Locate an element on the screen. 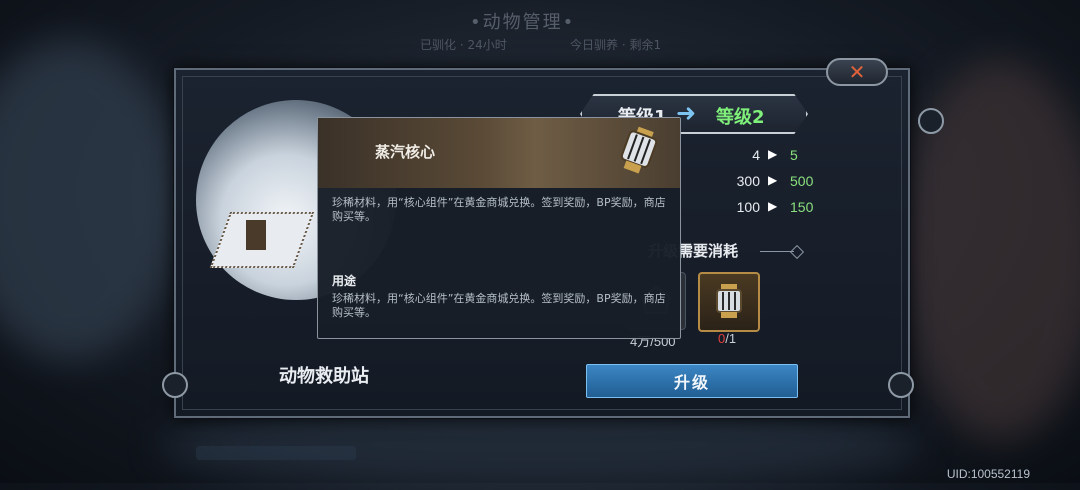 This screenshot has height=490, width=1080. tooltip-item-name: 蒸汽核心 is located at coordinates (405, 152).